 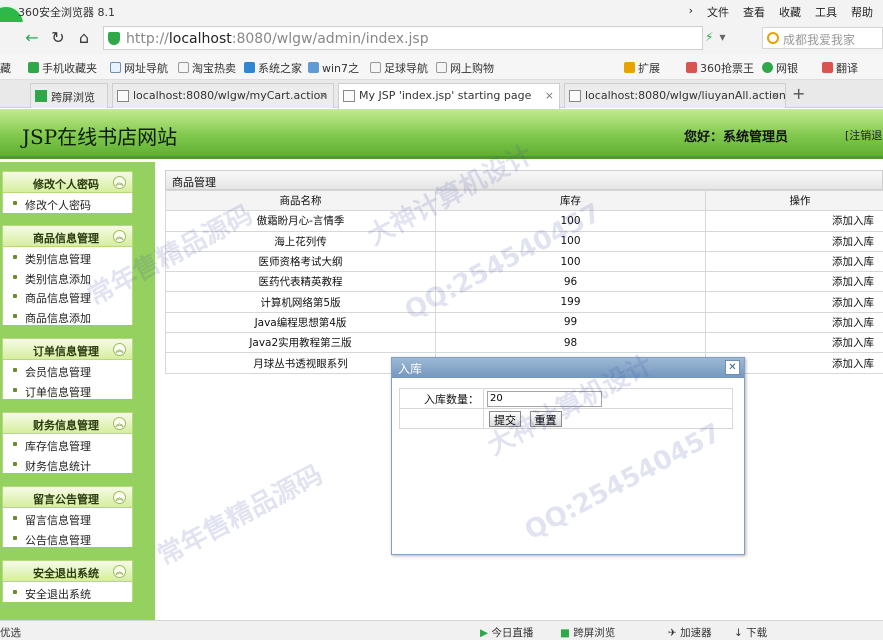 What do you see at coordinates (399, 68) in the screenshot?
I see `bookmark-item: 足球导航` at bounding box center [399, 68].